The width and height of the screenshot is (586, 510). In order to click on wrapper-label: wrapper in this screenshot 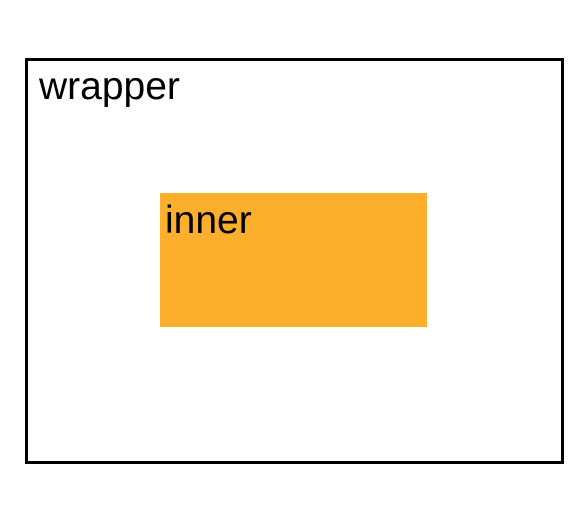, I will do `click(109, 86)`.